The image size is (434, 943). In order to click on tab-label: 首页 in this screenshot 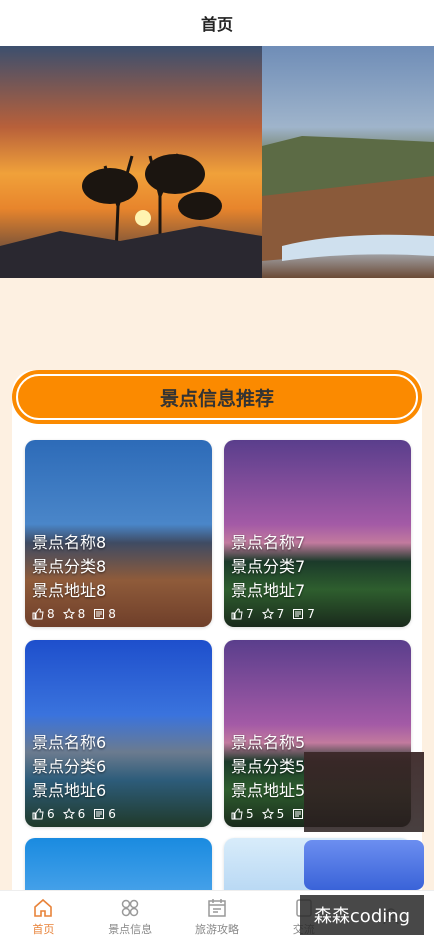, I will do `click(43, 929)`.